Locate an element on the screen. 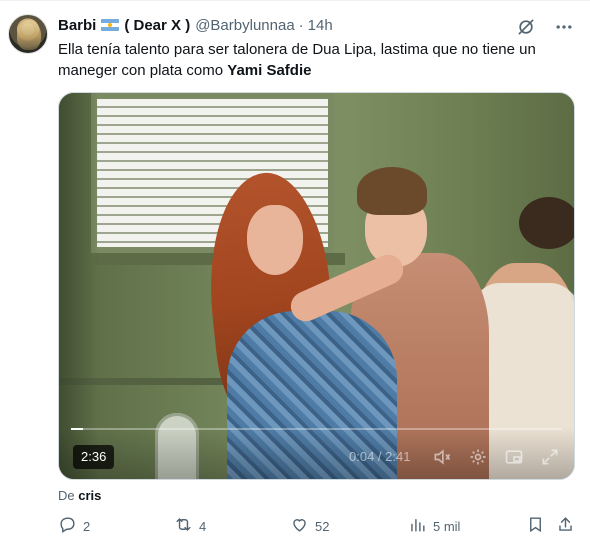 The image size is (590, 546). repost-count: 4 is located at coordinates (203, 526).